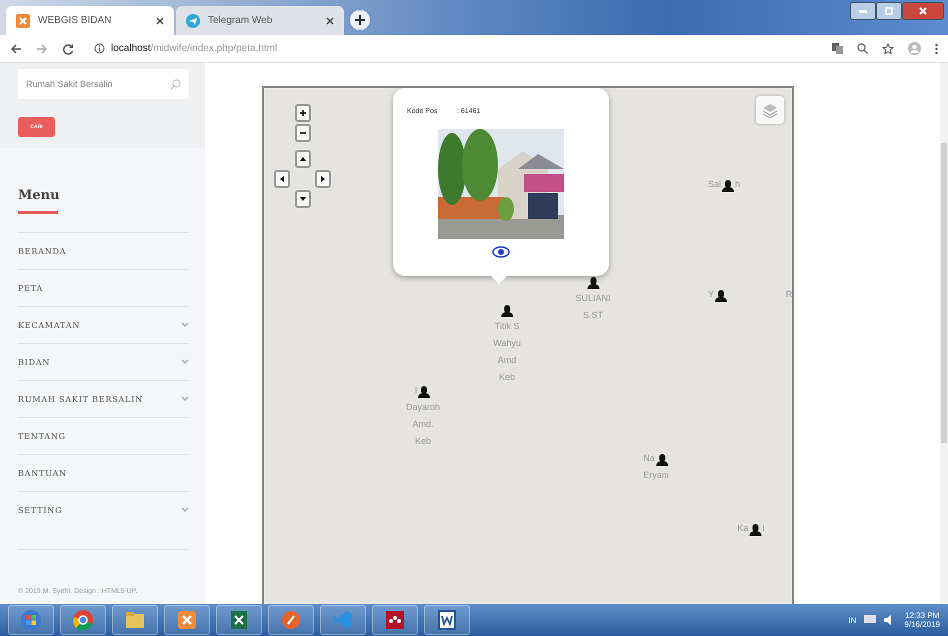 The height and width of the screenshot is (636, 948). What do you see at coordinates (711, 294) in the screenshot?
I see `marker-label: Y` at bounding box center [711, 294].